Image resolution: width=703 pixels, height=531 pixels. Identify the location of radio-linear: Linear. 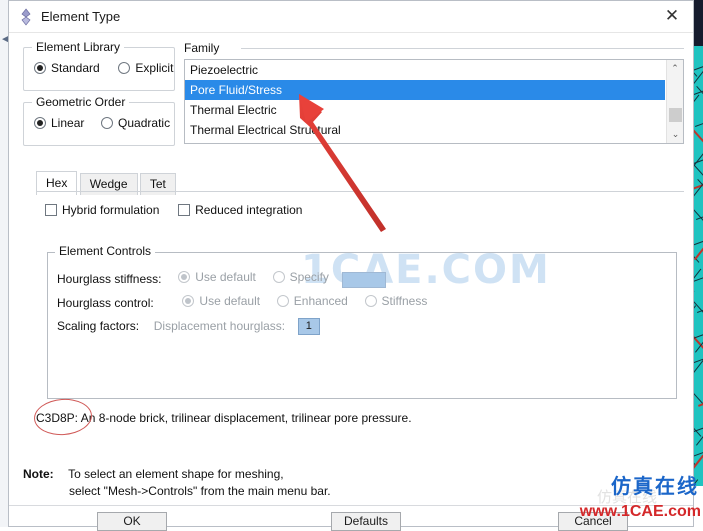
(59, 123).